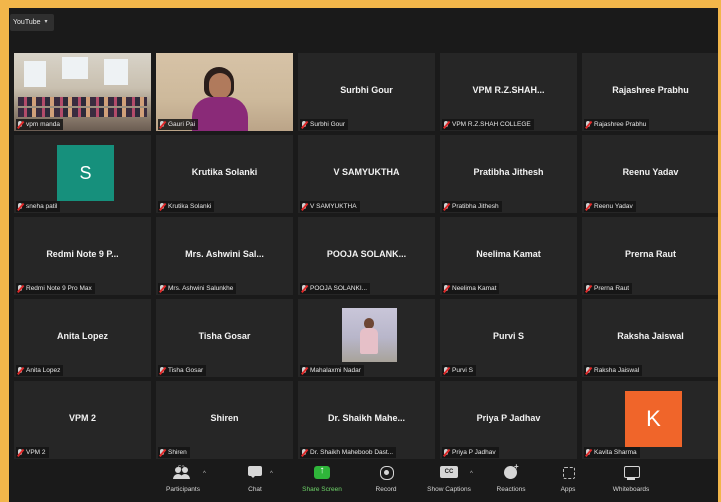  I want to click on participant-tile: Anita Lopez Anita Lopez, so click(82, 338).